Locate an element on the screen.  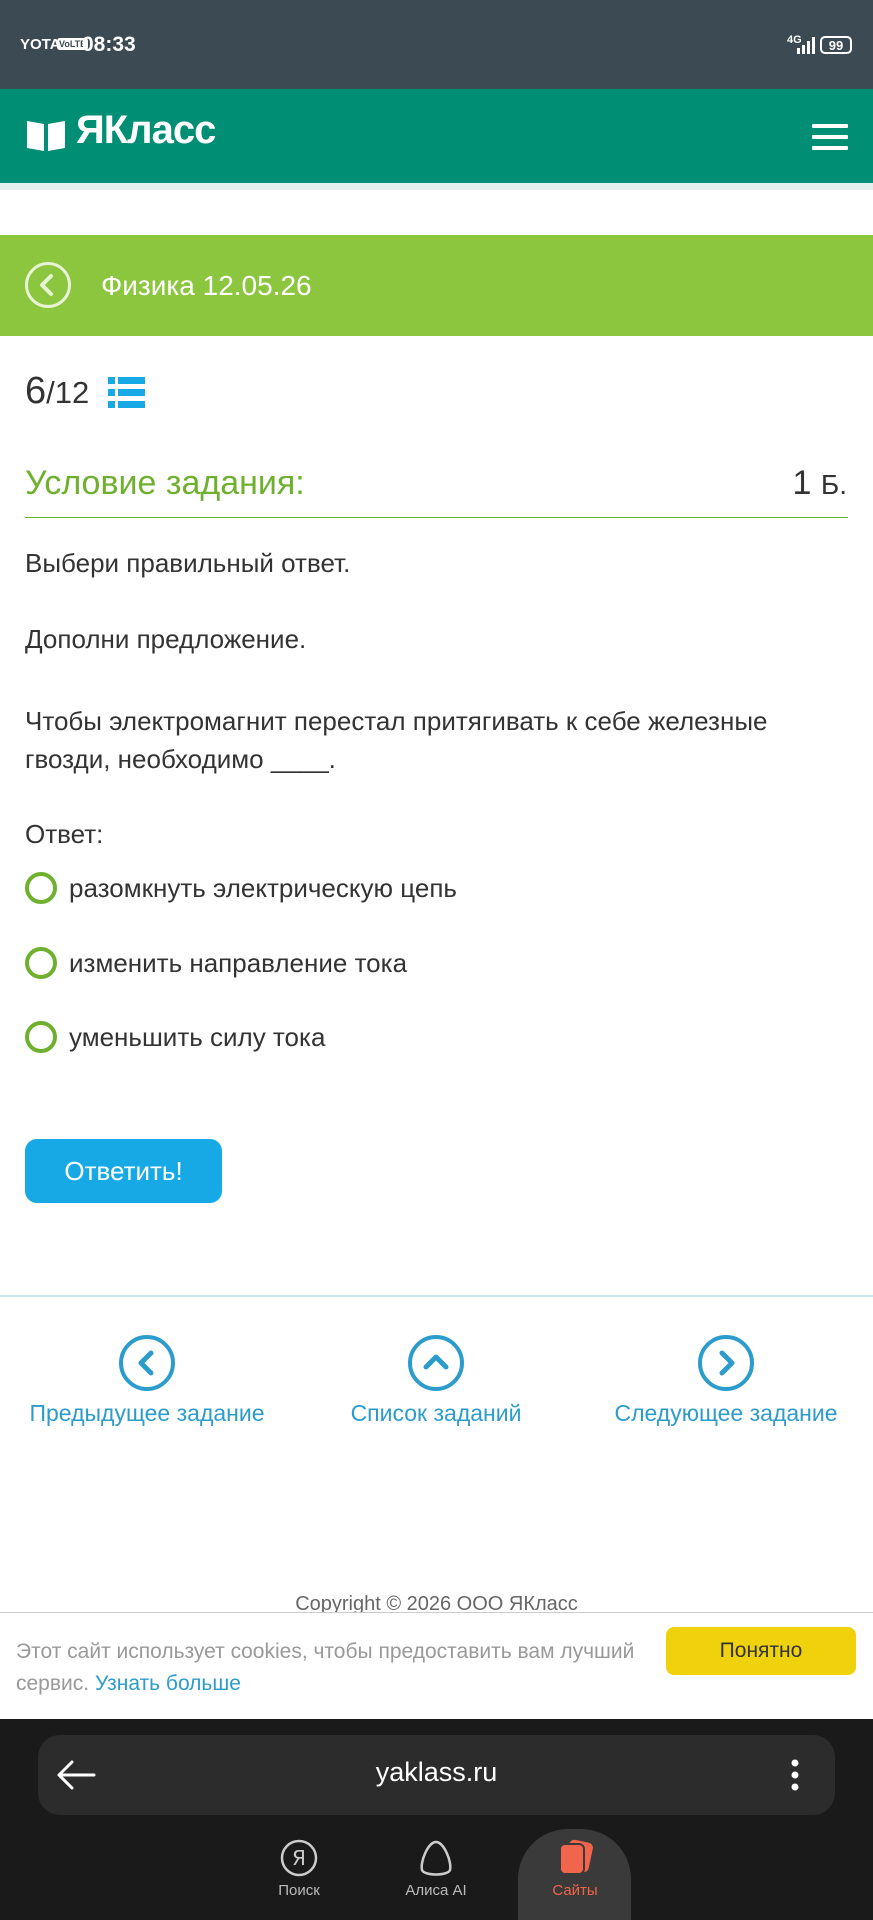
submit-answer-button: Ответить! is located at coordinates (123, 1171).